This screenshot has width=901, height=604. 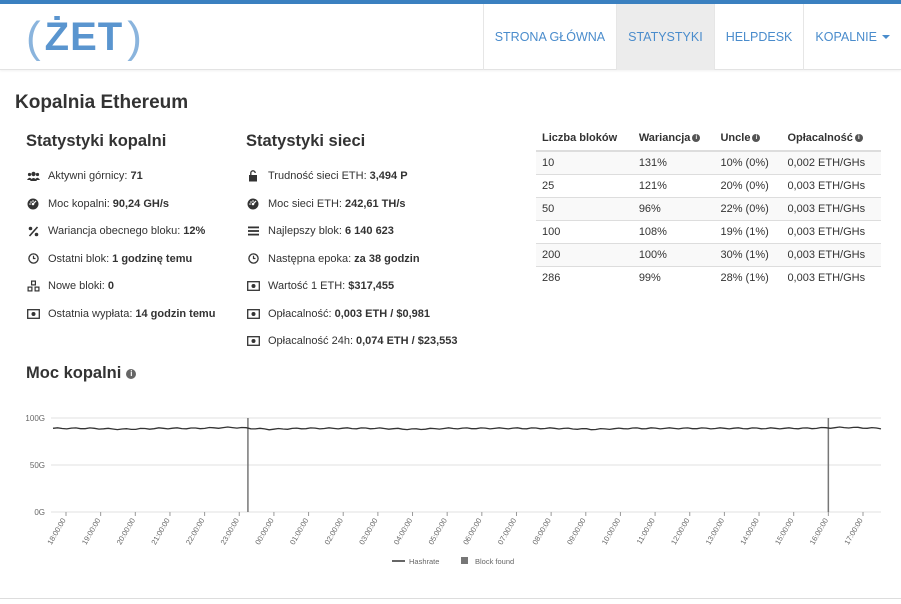 I want to click on table-cell: 25, so click(x=584, y=185).